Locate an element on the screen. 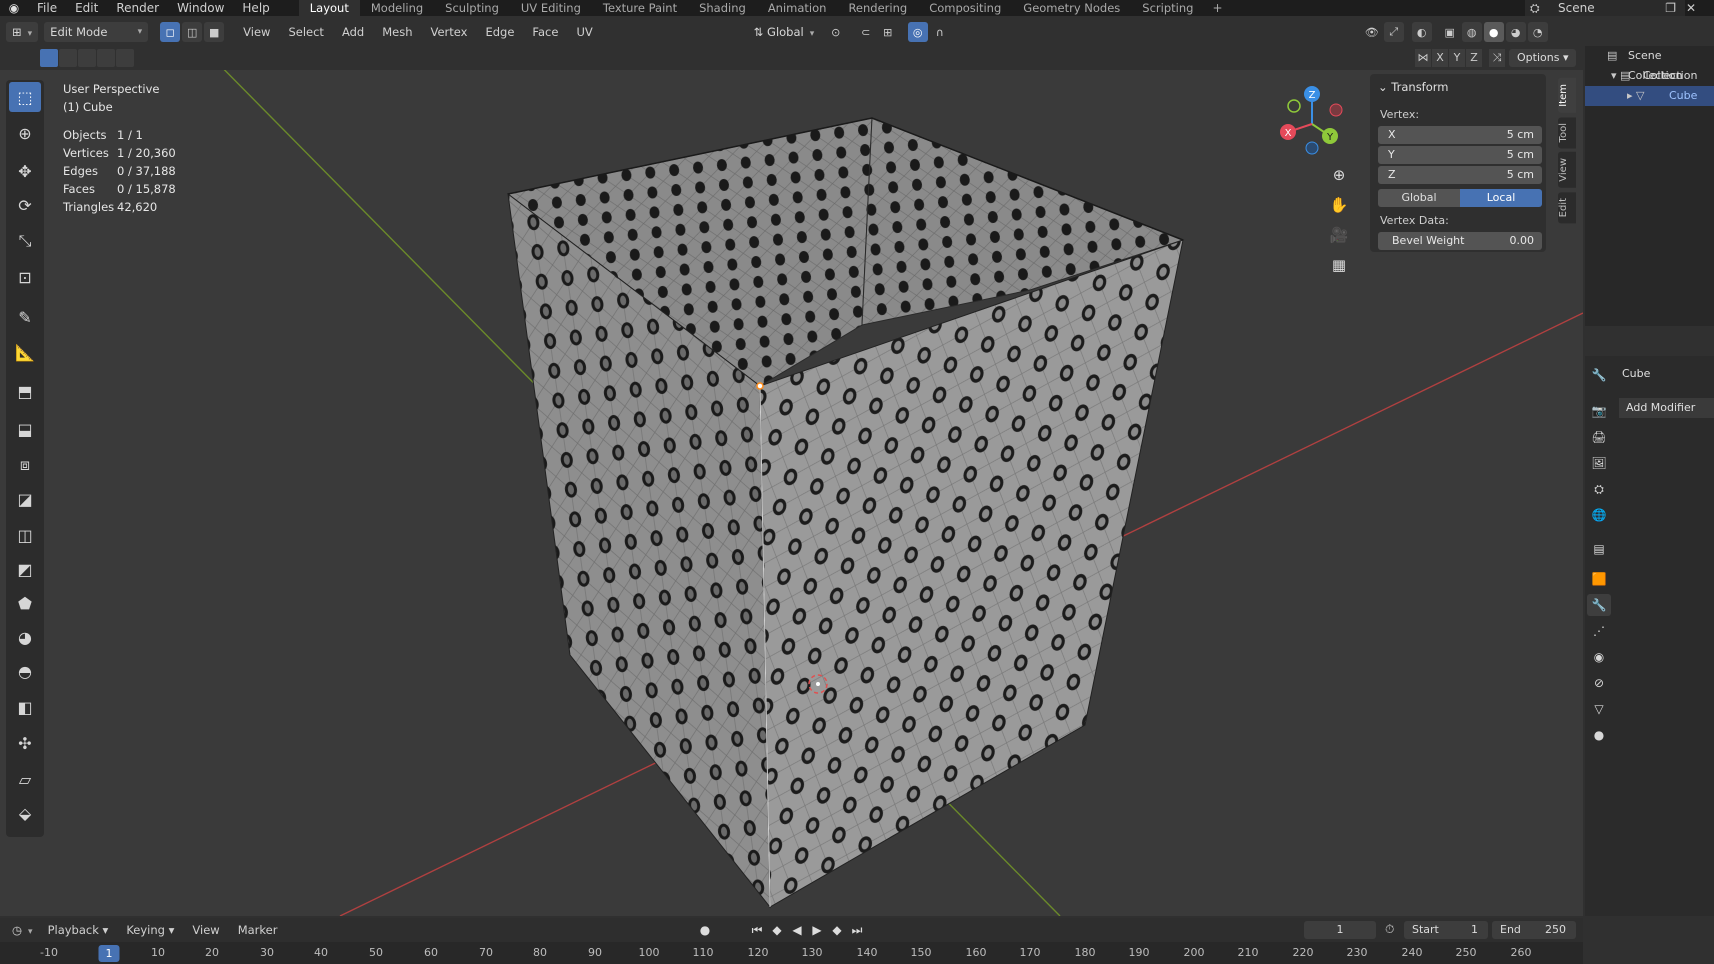  tab-tool: Tool is located at coordinates (1567, 132).